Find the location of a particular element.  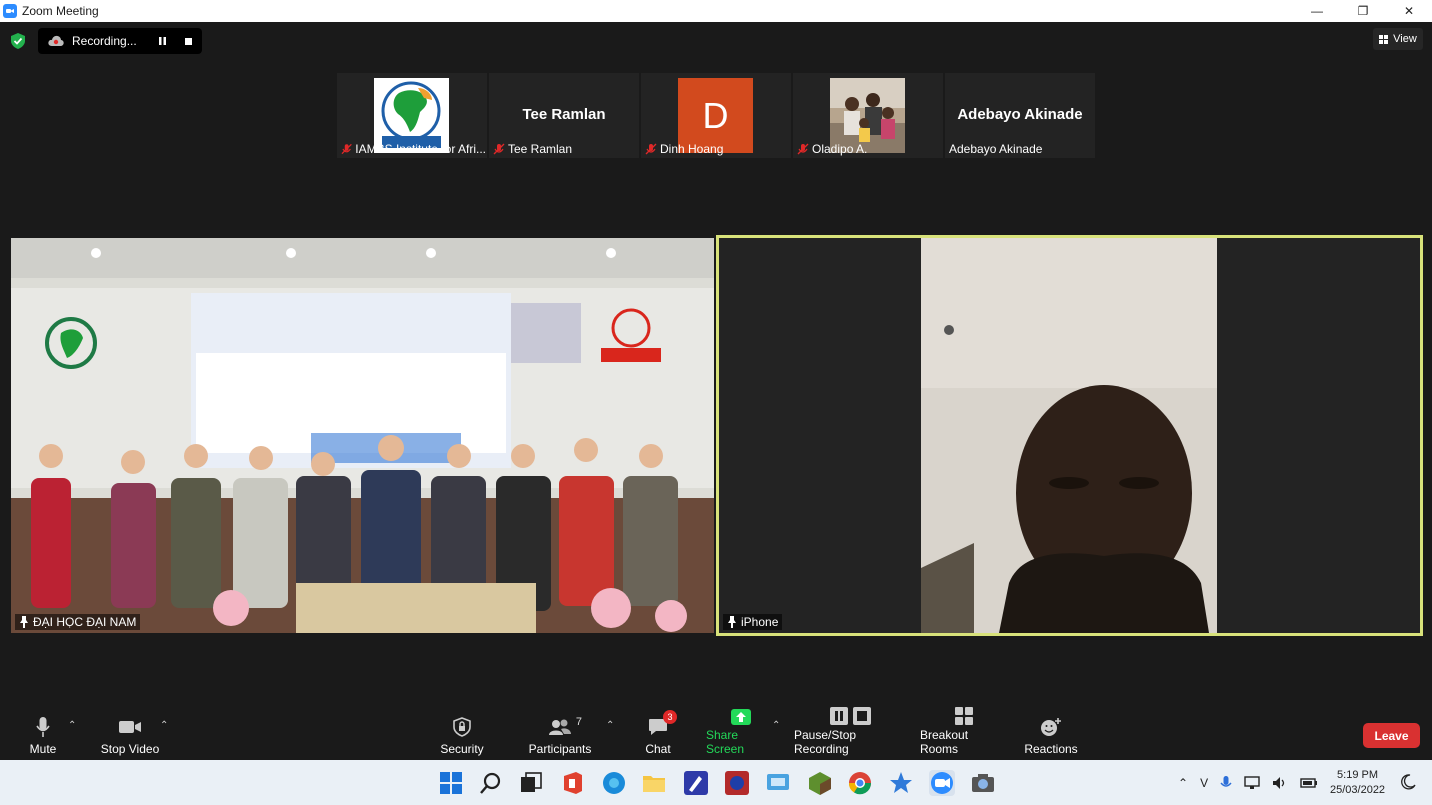

participant-name: Oladipo A. is located at coordinates (840, 149).